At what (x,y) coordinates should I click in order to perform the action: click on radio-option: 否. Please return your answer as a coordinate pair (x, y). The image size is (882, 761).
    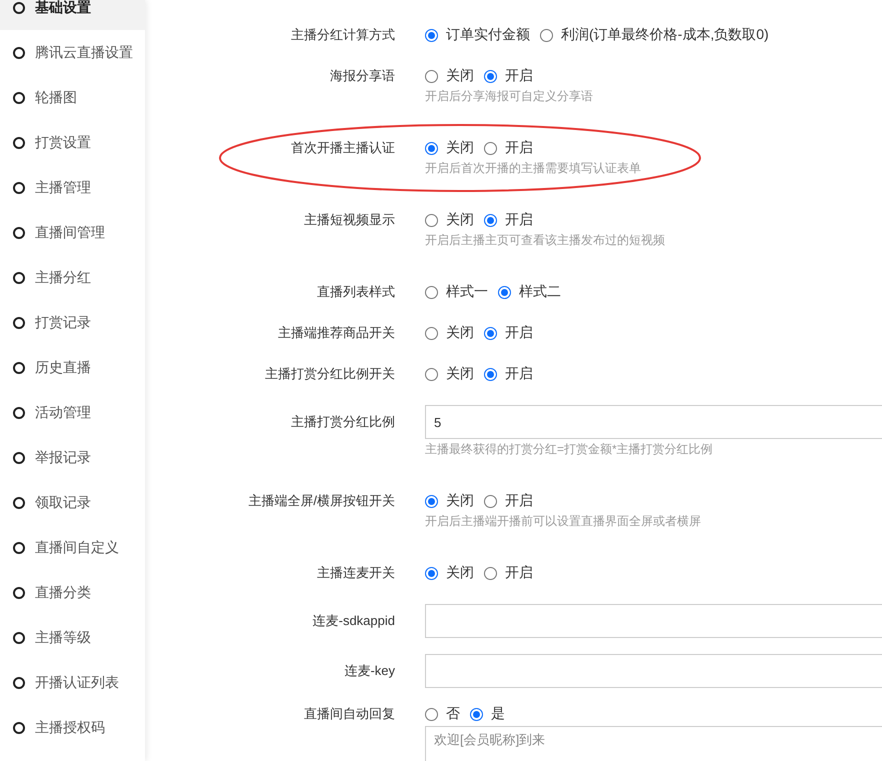
    Looking at the image, I should click on (442, 714).